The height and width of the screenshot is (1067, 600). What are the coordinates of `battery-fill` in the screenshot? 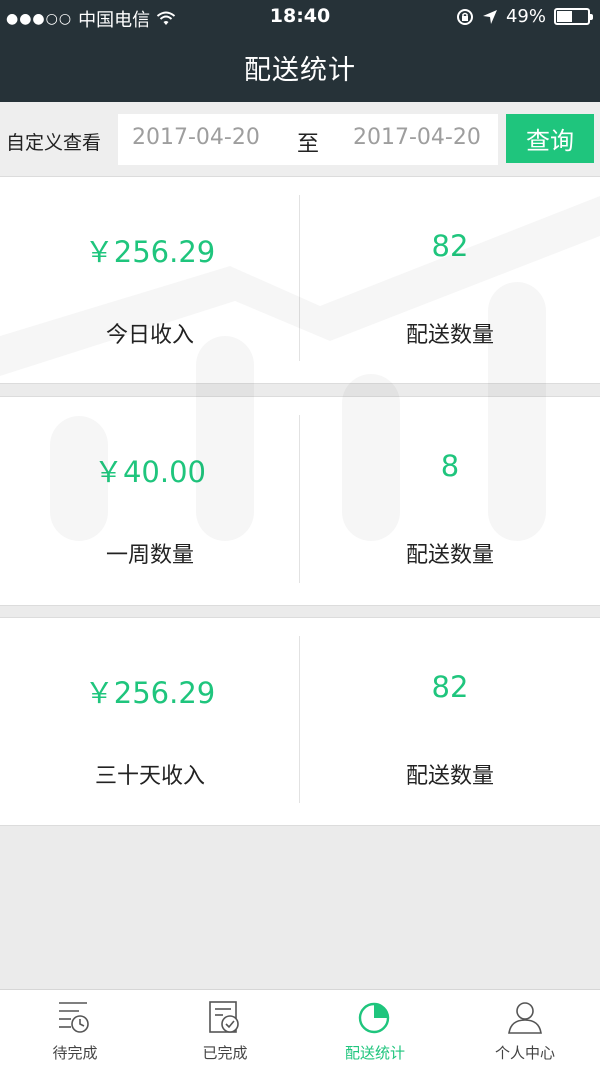 It's located at (564, 16).